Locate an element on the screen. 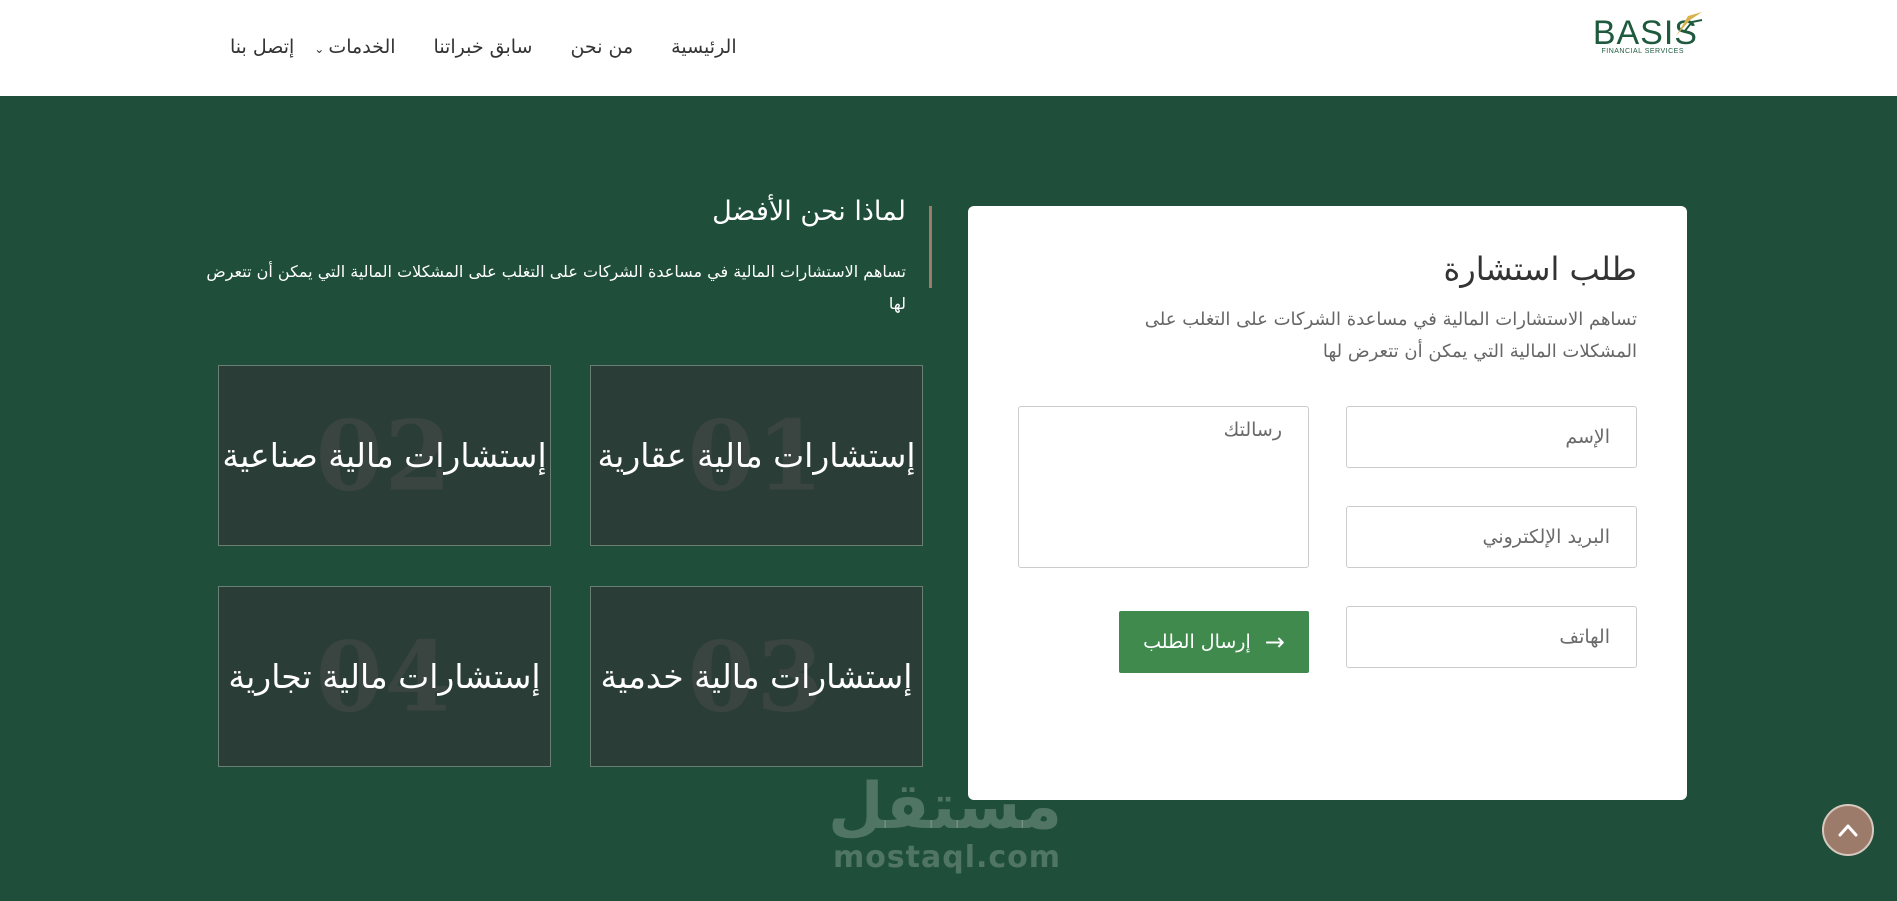 The height and width of the screenshot is (901, 1897). message-textarea is located at coordinates (1163, 487).